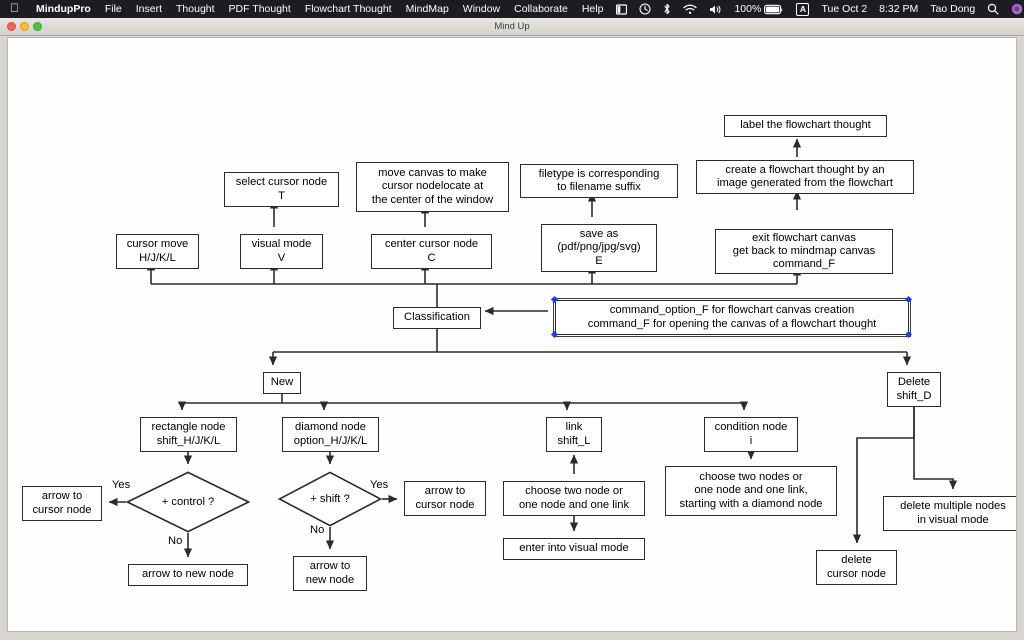  I want to click on edge-label-no-shift: No, so click(317, 530).